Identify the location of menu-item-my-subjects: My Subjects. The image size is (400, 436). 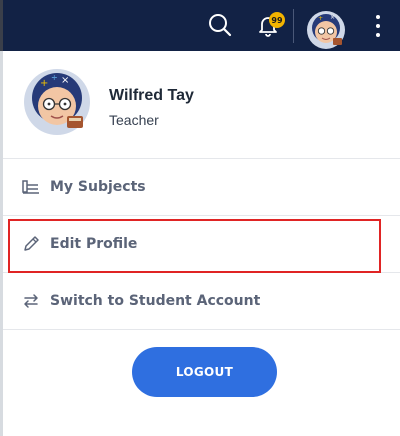
(201, 187).